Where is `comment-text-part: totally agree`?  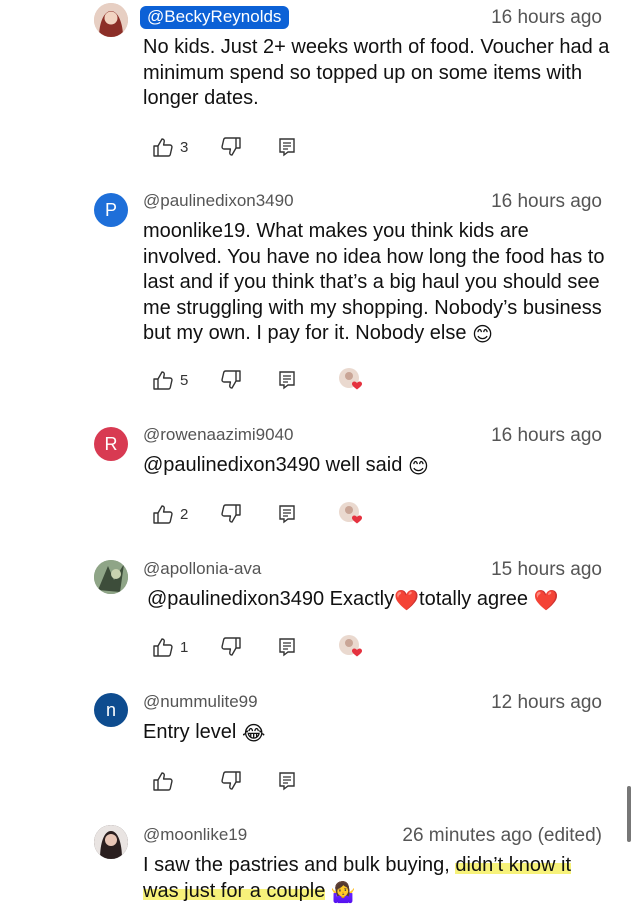 comment-text-part: totally agree is located at coordinates (474, 599).